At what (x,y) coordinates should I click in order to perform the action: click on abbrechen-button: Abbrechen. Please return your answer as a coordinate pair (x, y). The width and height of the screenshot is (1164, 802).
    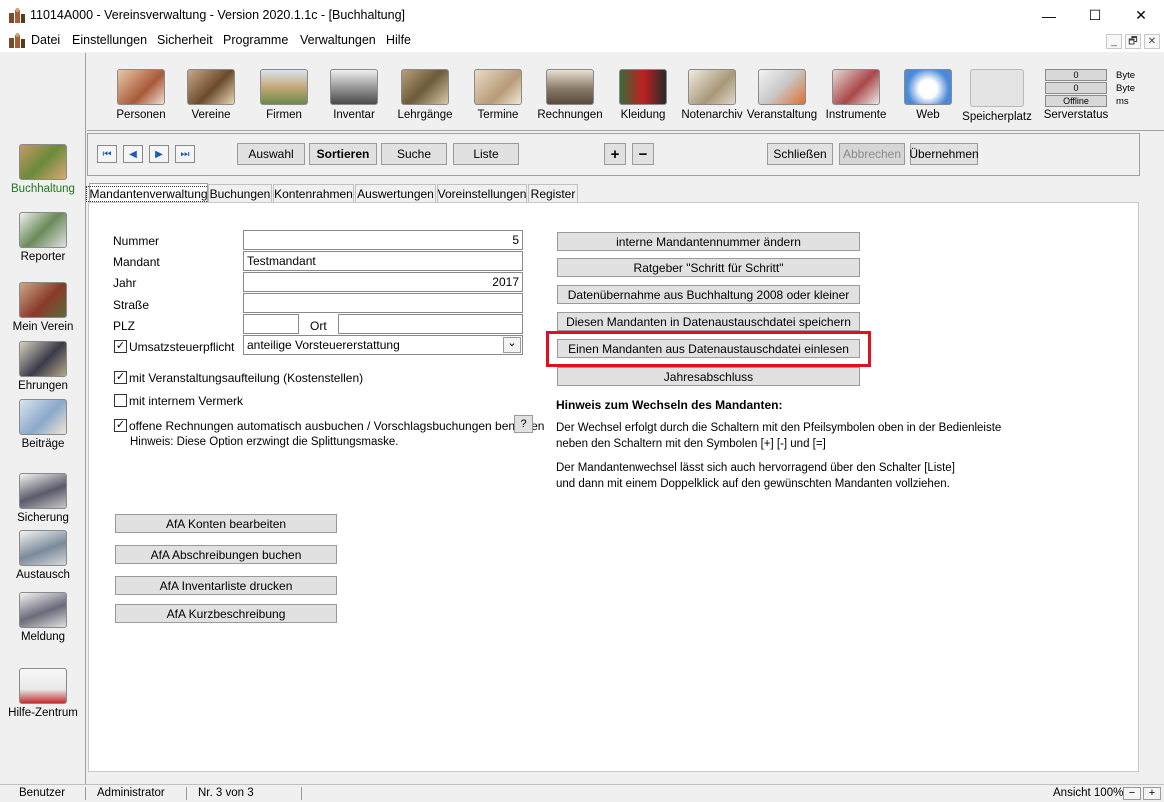
    Looking at the image, I should click on (872, 154).